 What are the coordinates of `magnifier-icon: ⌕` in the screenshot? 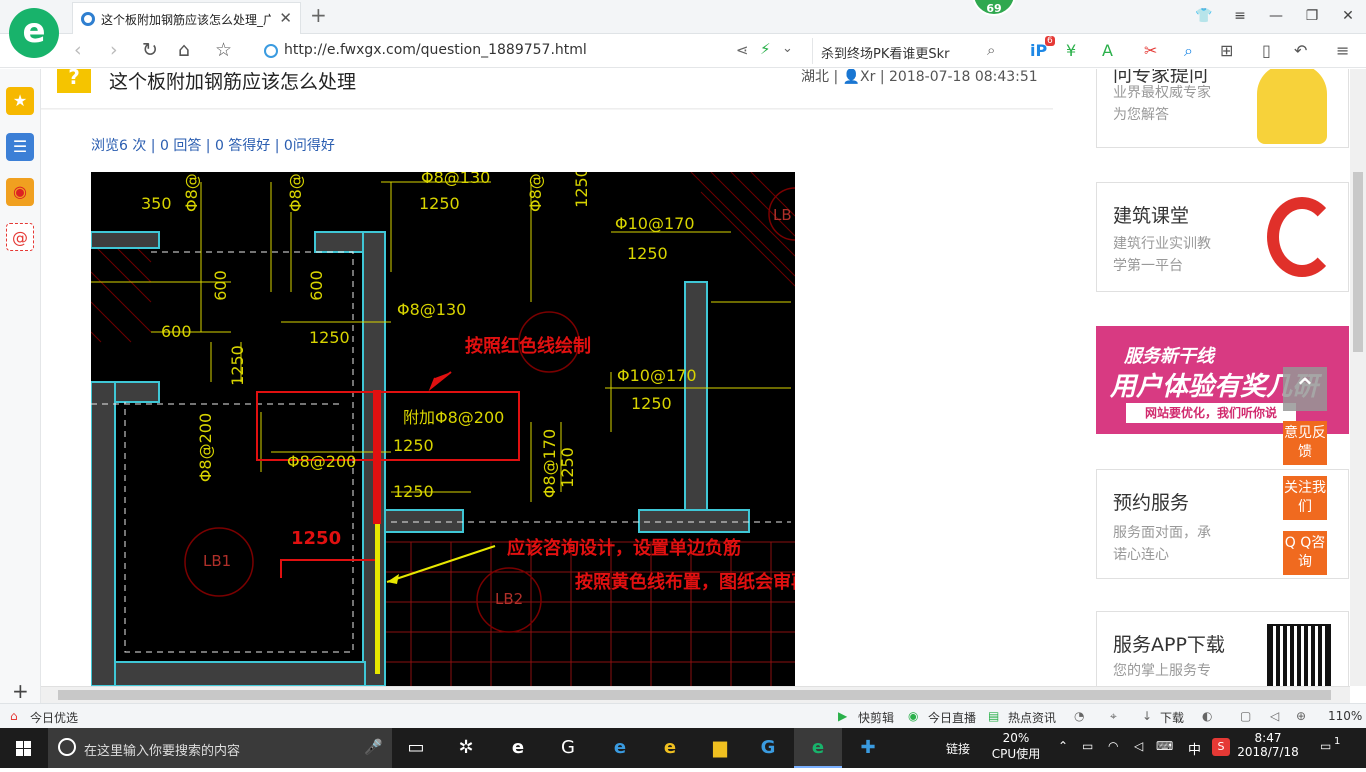 It's located at (1188, 51).